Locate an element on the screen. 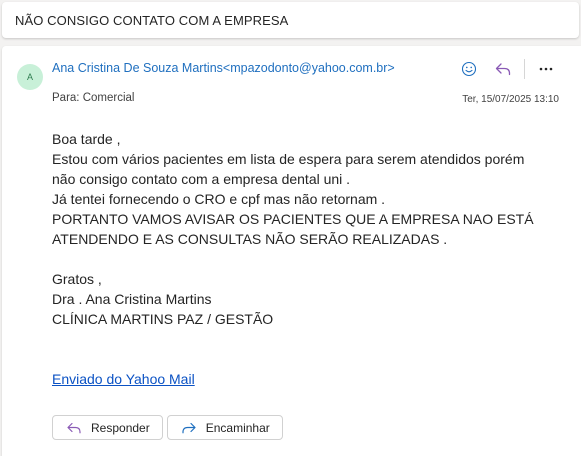 This screenshot has height=456, width=581. forward-icon is located at coordinates (189, 428).